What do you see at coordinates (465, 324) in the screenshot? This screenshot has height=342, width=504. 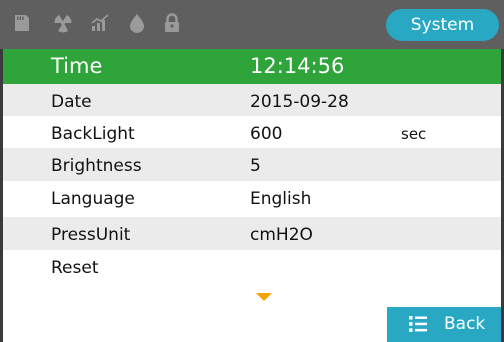 I see `back-label: Back` at bounding box center [465, 324].